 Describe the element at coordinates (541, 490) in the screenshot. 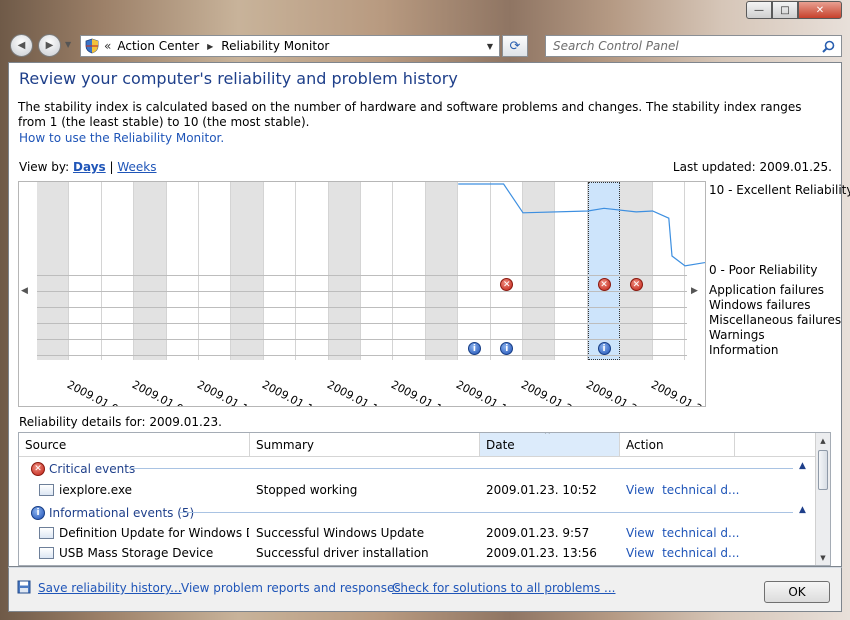

I see `row-date: 2009.01.23. 10:52` at that location.